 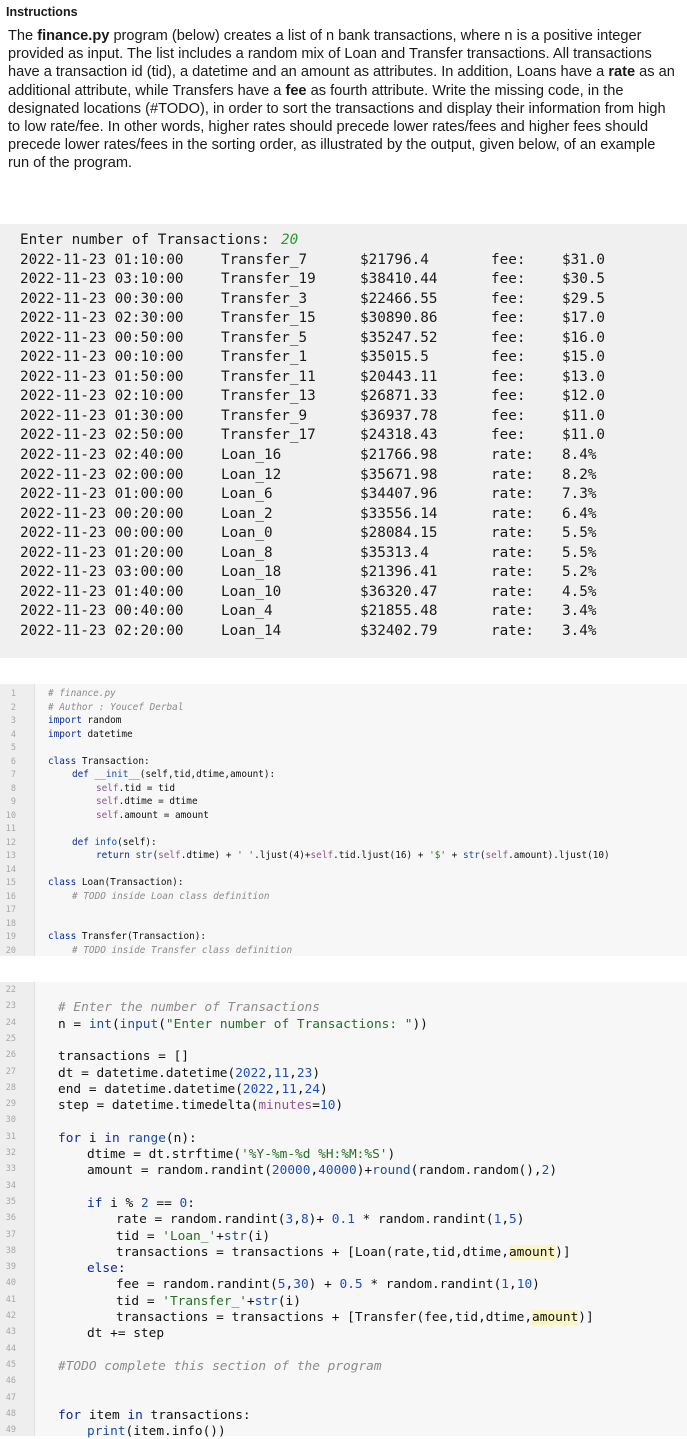 What do you see at coordinates (247, 533) in the screenshot?
I see `console-transaction-id: Loan_0` at bounding box center [247, 533].